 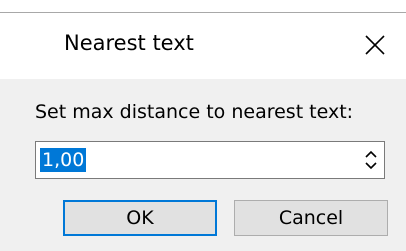 I want to click on chevron-up-icon, so click(x=371, y=154).